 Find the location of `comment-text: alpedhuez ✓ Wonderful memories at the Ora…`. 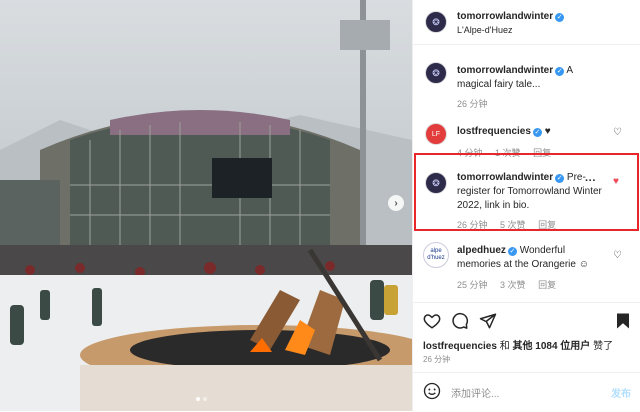

comment-text: alpedhuez ✓ Wonderful memories at the Ora… is located at coordinates (532, 258).